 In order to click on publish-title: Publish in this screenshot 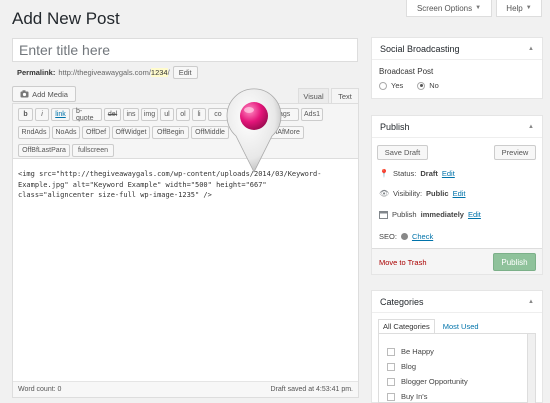, I will do `click(395, 126)`.